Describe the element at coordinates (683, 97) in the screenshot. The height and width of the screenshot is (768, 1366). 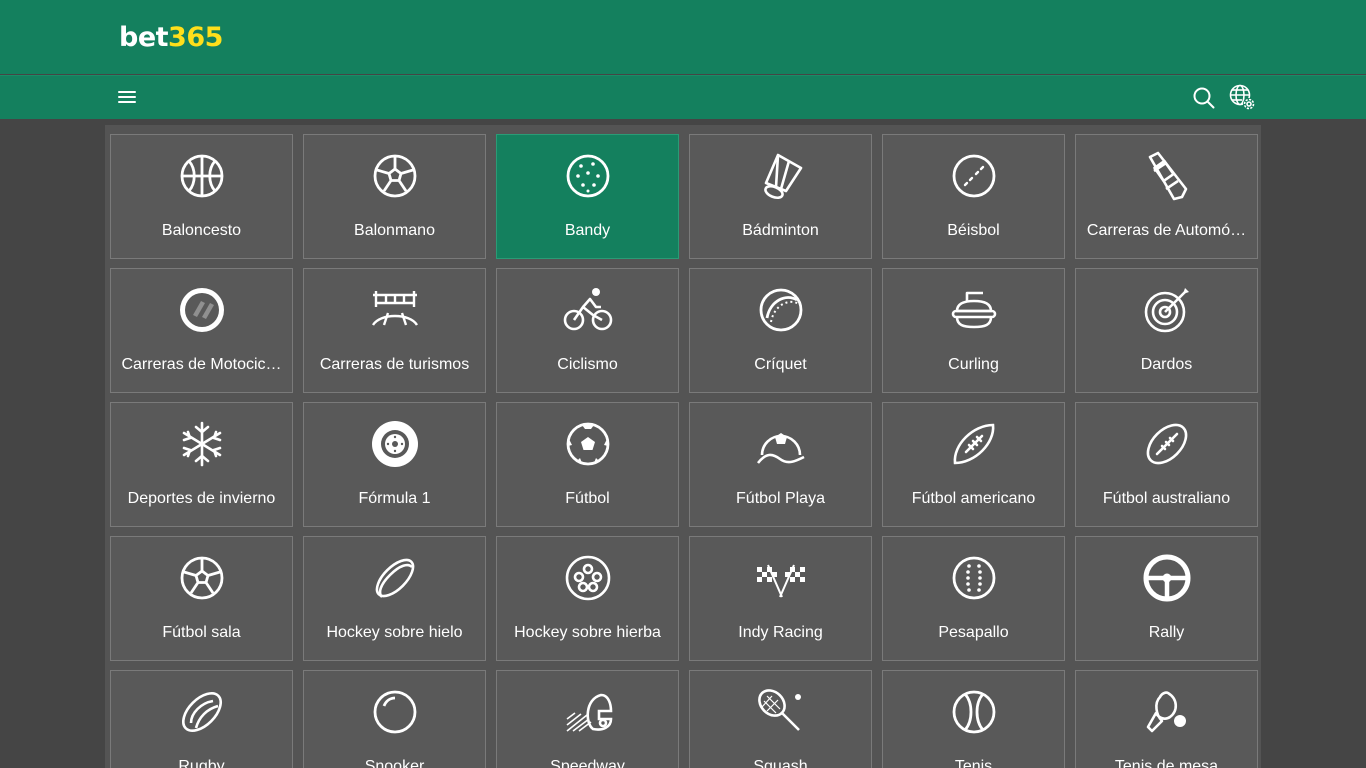
I see `nav-bar` at that location.